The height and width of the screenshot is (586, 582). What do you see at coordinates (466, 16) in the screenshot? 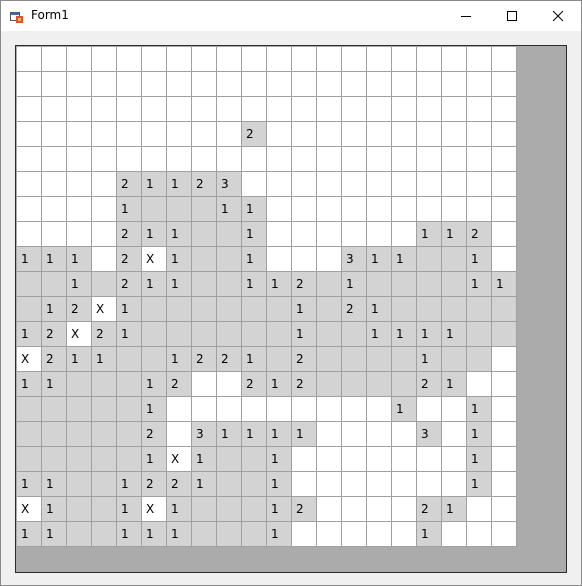
I see `minimize-button` at bounding box center [466, 16].